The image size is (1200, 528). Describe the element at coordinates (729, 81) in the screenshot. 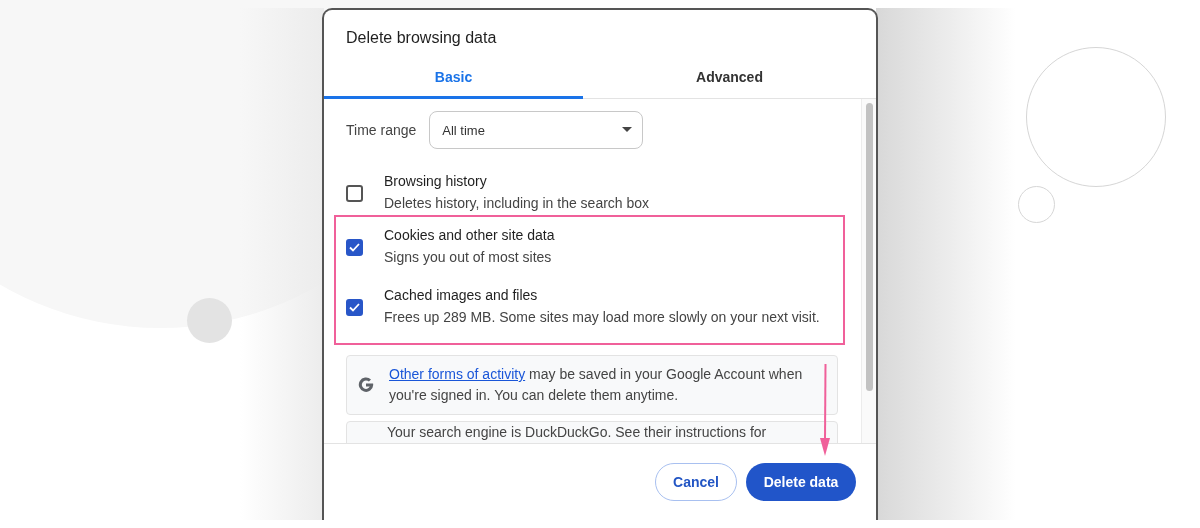

I see `tab: Advanced` at that location.